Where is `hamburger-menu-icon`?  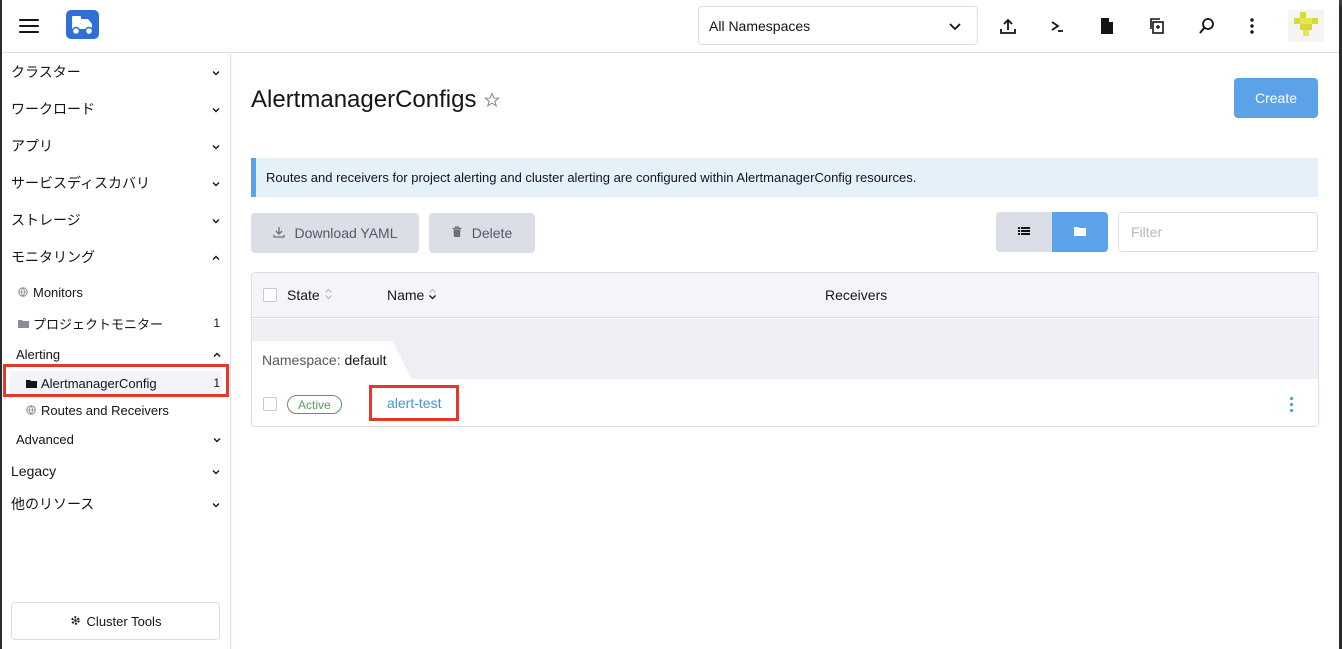
hamburger-menu-icon is located at coordinates (29, 26).